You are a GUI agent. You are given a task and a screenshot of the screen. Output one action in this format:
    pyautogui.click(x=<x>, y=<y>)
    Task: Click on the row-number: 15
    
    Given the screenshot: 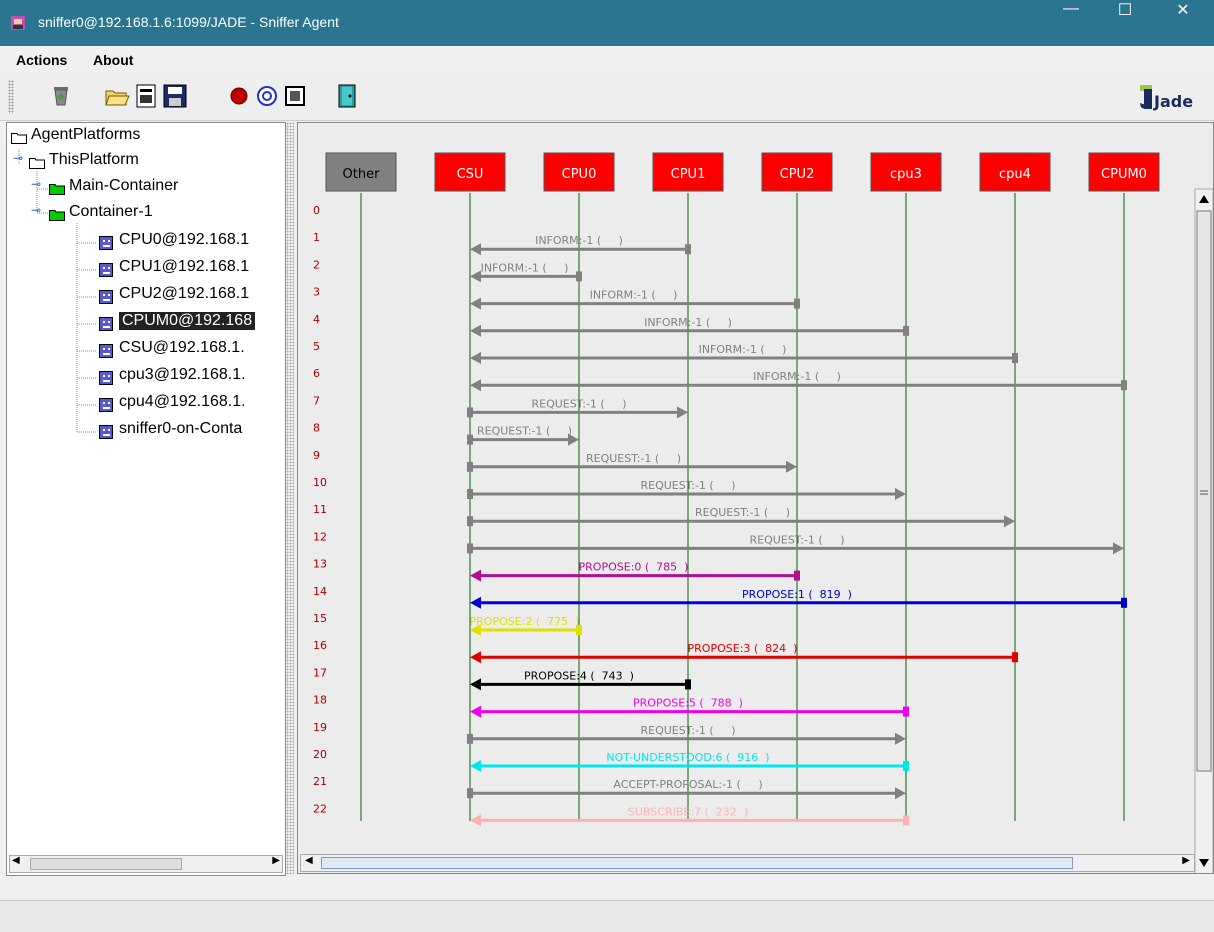 What is the action you would take?
    pyautogui.click(x=320, y=618)
    